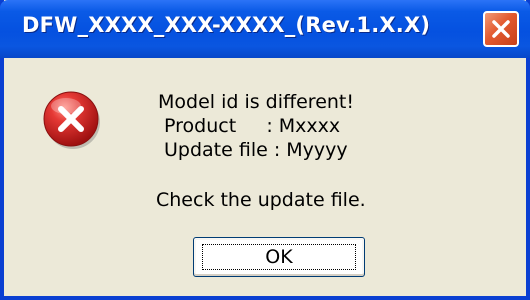 This screenshot has width=530, height=300. I want to click on message-line-model: Model id is different!, so click(256, 102).